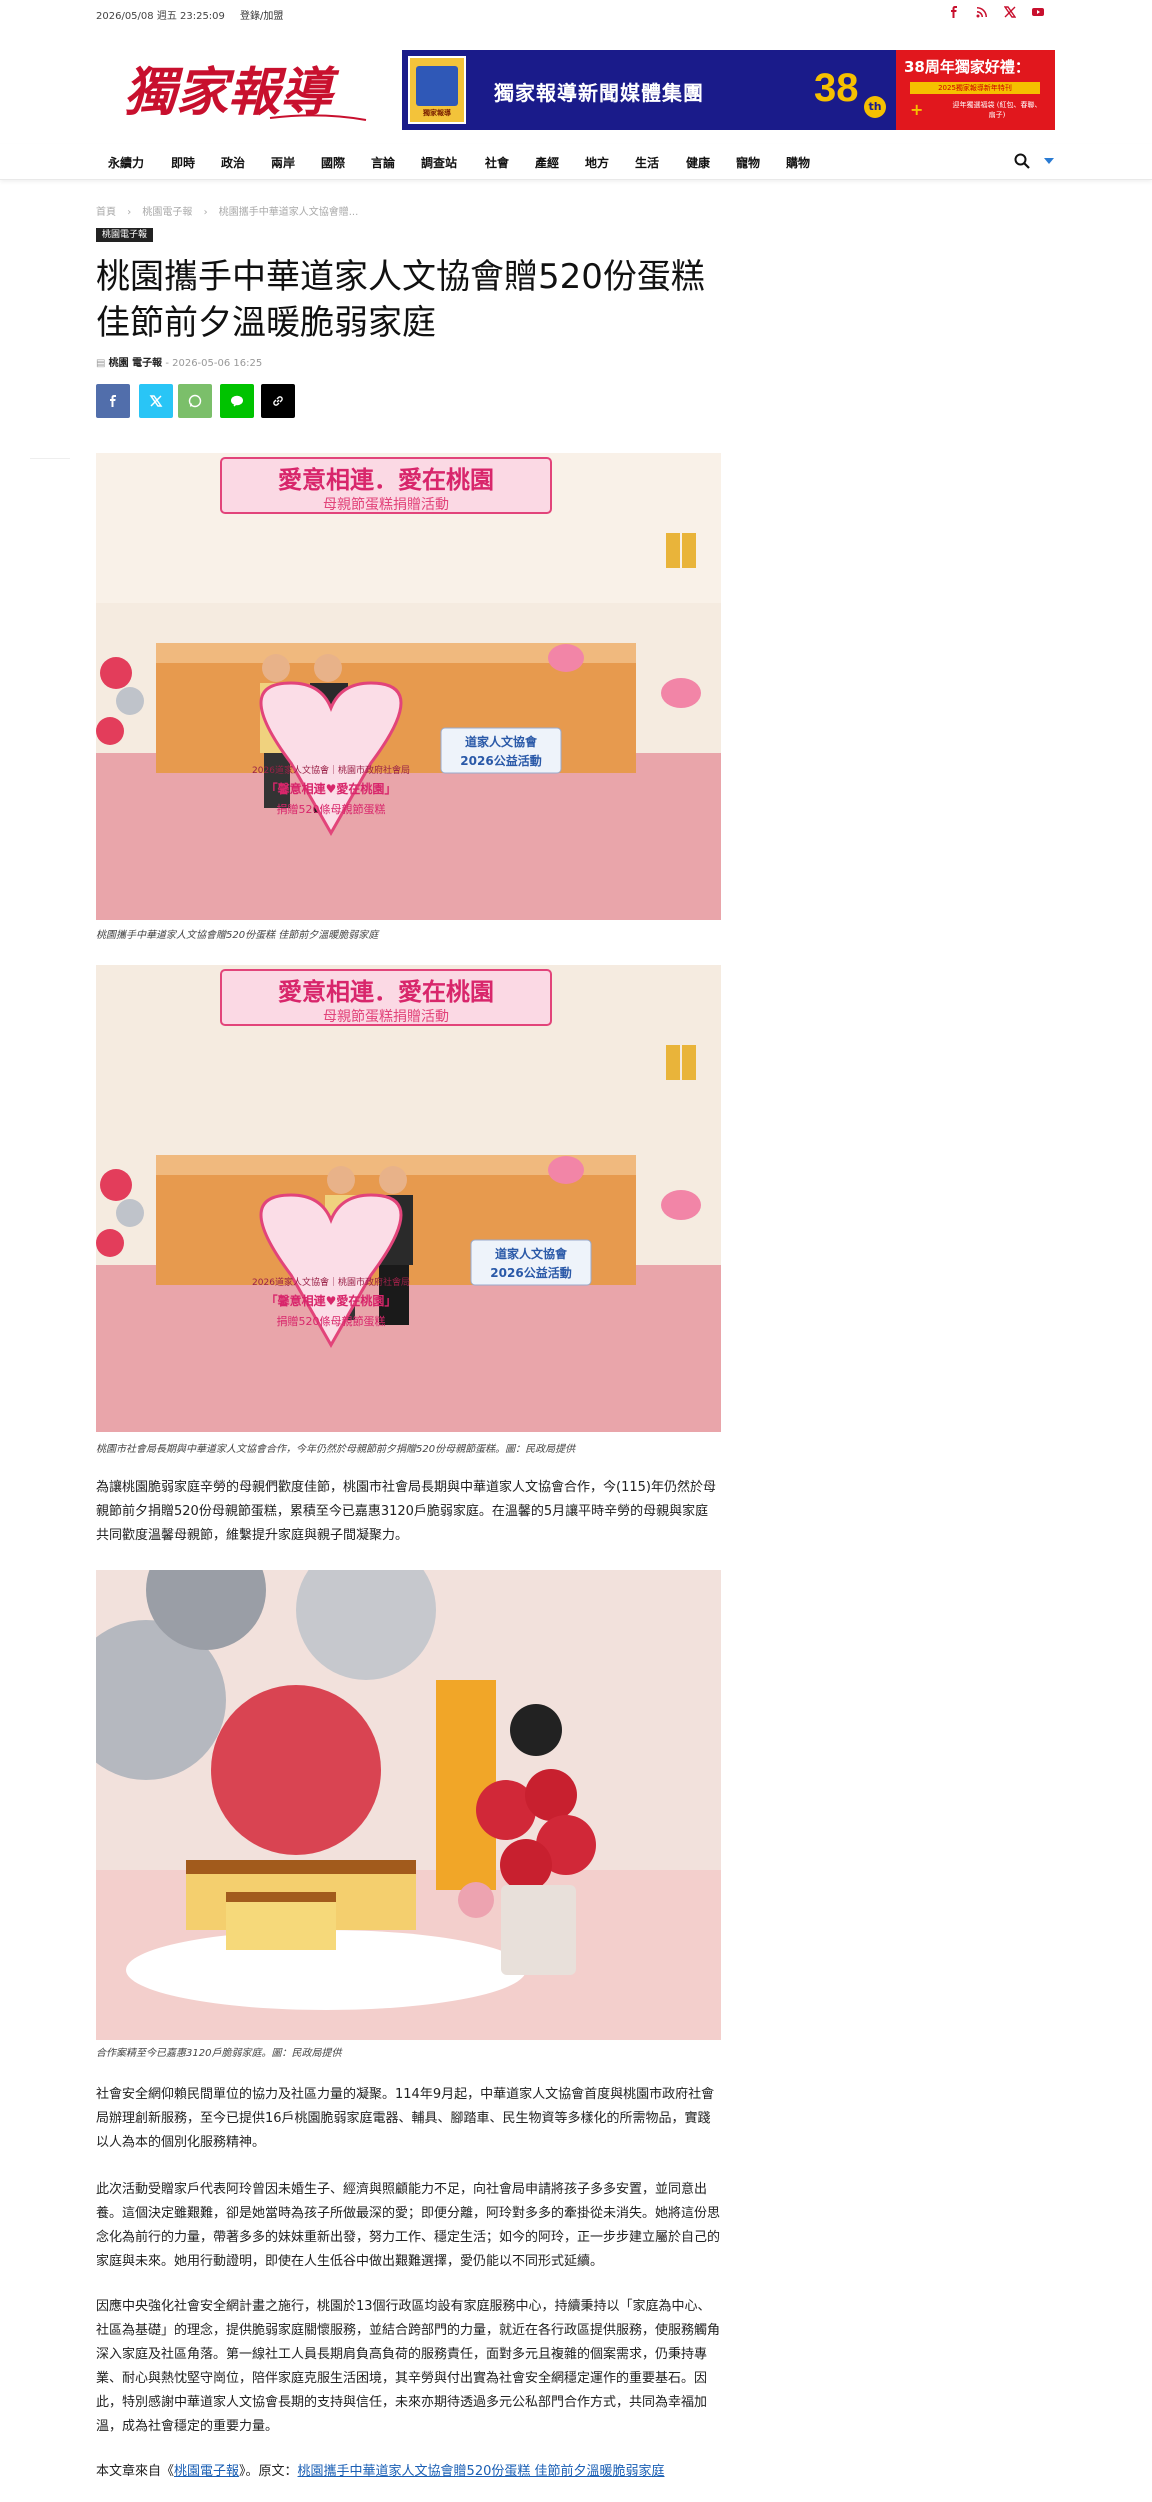 The height and width of the screenshot is (2502, 1152). I want to click on article-title: 桃園攜手中華道家人文協會贈520份蛋糕 佳節前夕溫暖脆弱家庭, so click(400, 300).